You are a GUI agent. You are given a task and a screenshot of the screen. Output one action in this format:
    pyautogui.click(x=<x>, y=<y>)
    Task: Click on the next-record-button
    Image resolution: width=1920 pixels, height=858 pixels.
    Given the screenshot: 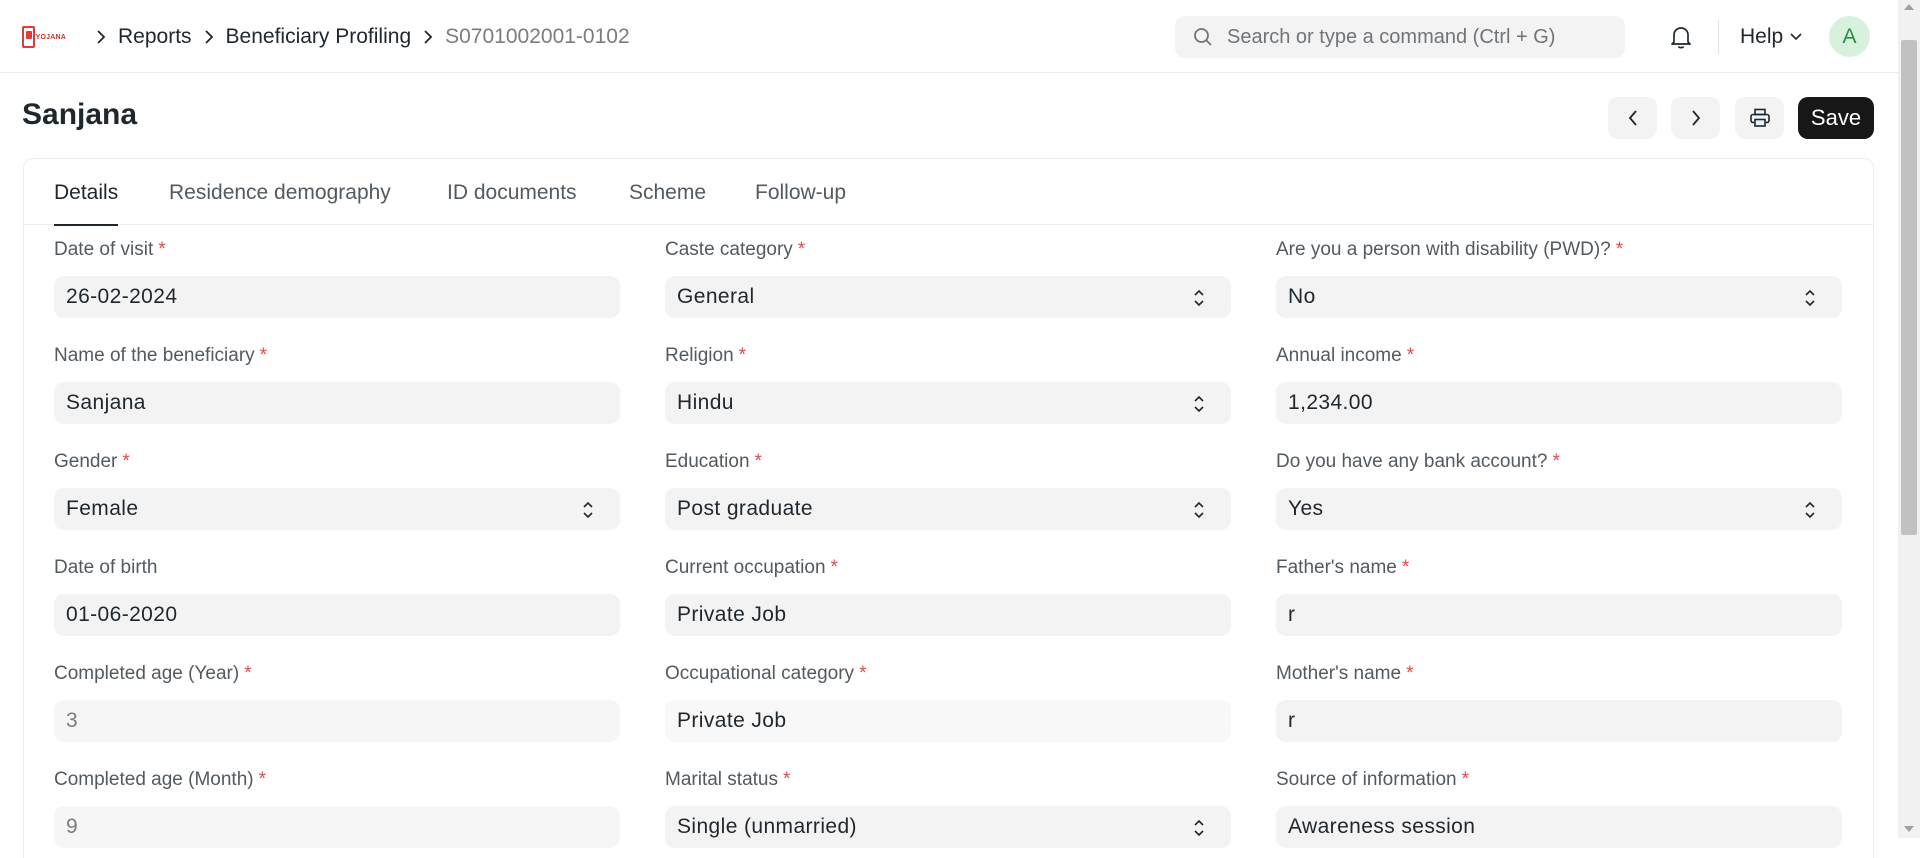 What is the action you would take?
    pyautogui.click(x=1695, y=118)
    